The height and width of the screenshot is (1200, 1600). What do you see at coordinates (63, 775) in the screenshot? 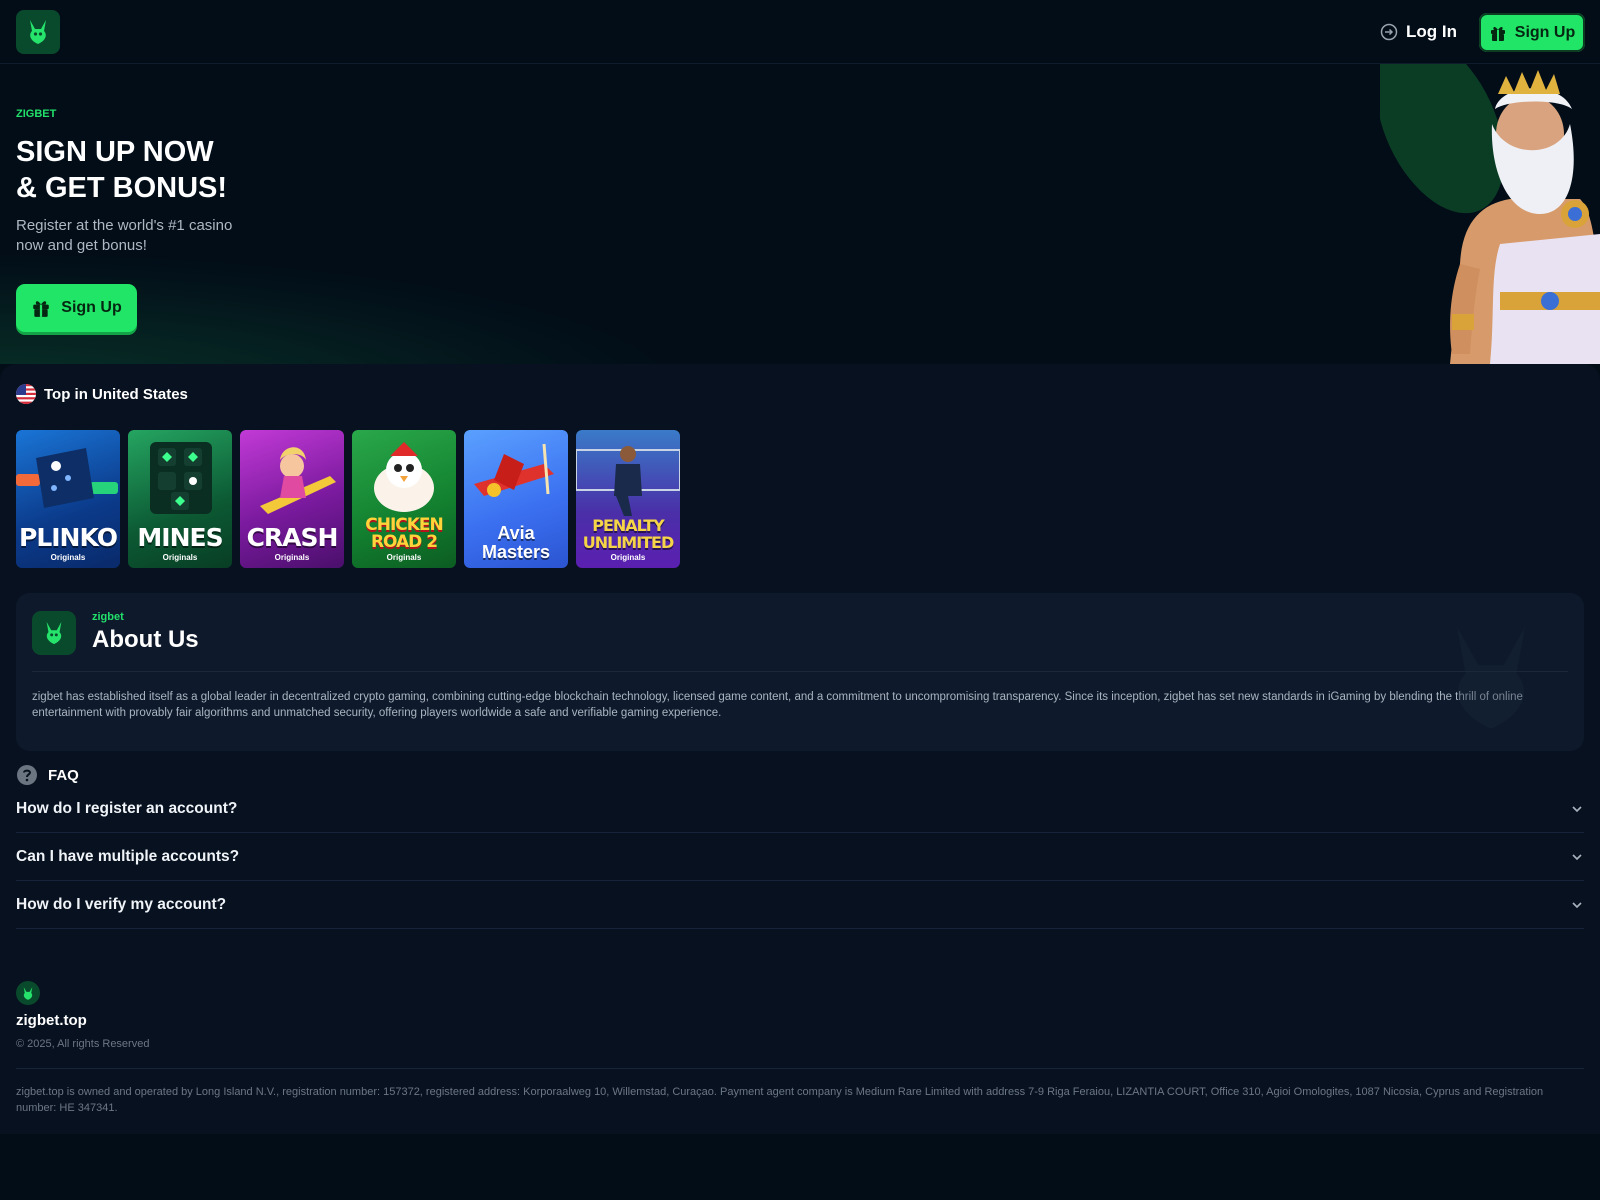
I see `faq-title: FAQ` at bounding box center [63, 775].